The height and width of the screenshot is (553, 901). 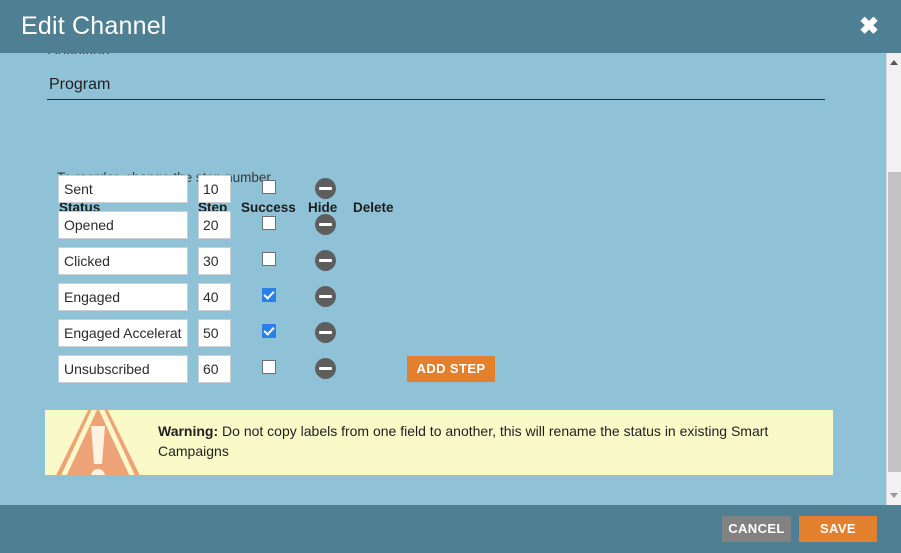 I want to click on cancel-button: CANCEL, so click(x=756, y=529).